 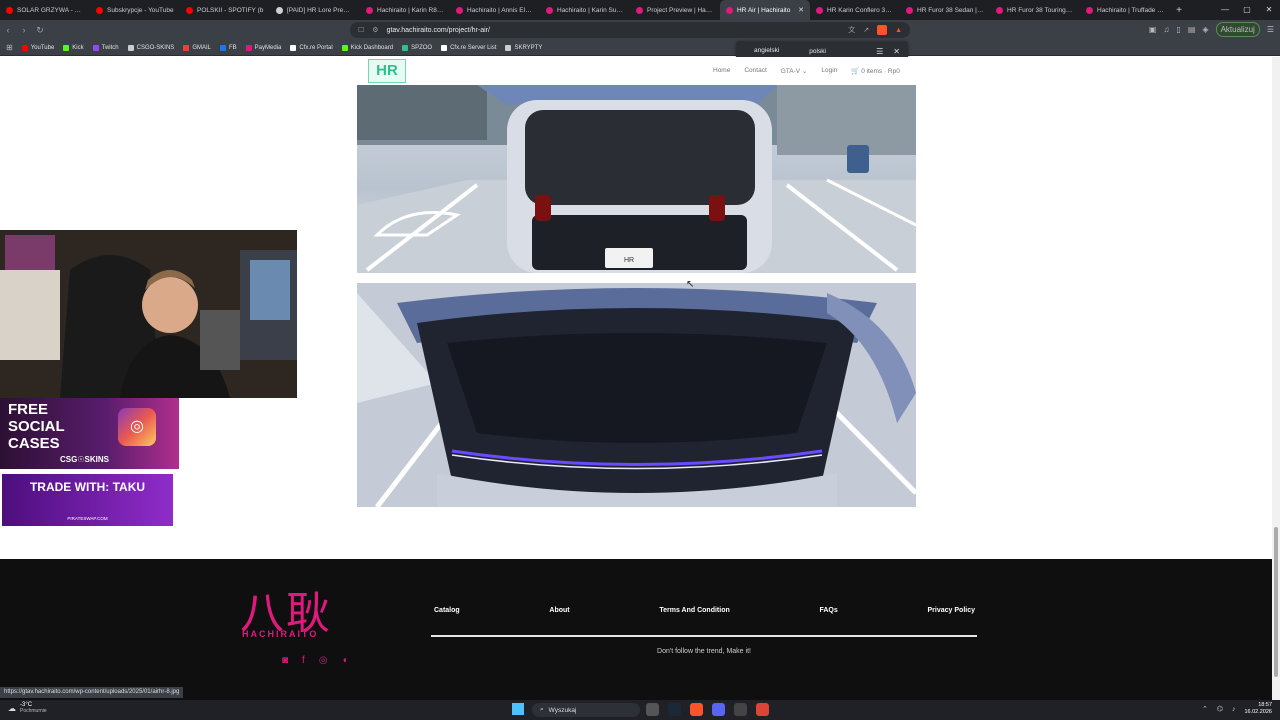 What do you see at coordinates (882, 30) in the screenshot?
I see `brave-shield-icon` at bounding box center [882, 30].